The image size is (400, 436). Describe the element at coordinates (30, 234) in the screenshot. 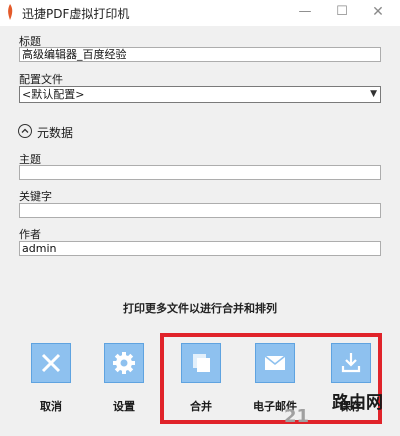

I see `author-label: 作者` at that location.